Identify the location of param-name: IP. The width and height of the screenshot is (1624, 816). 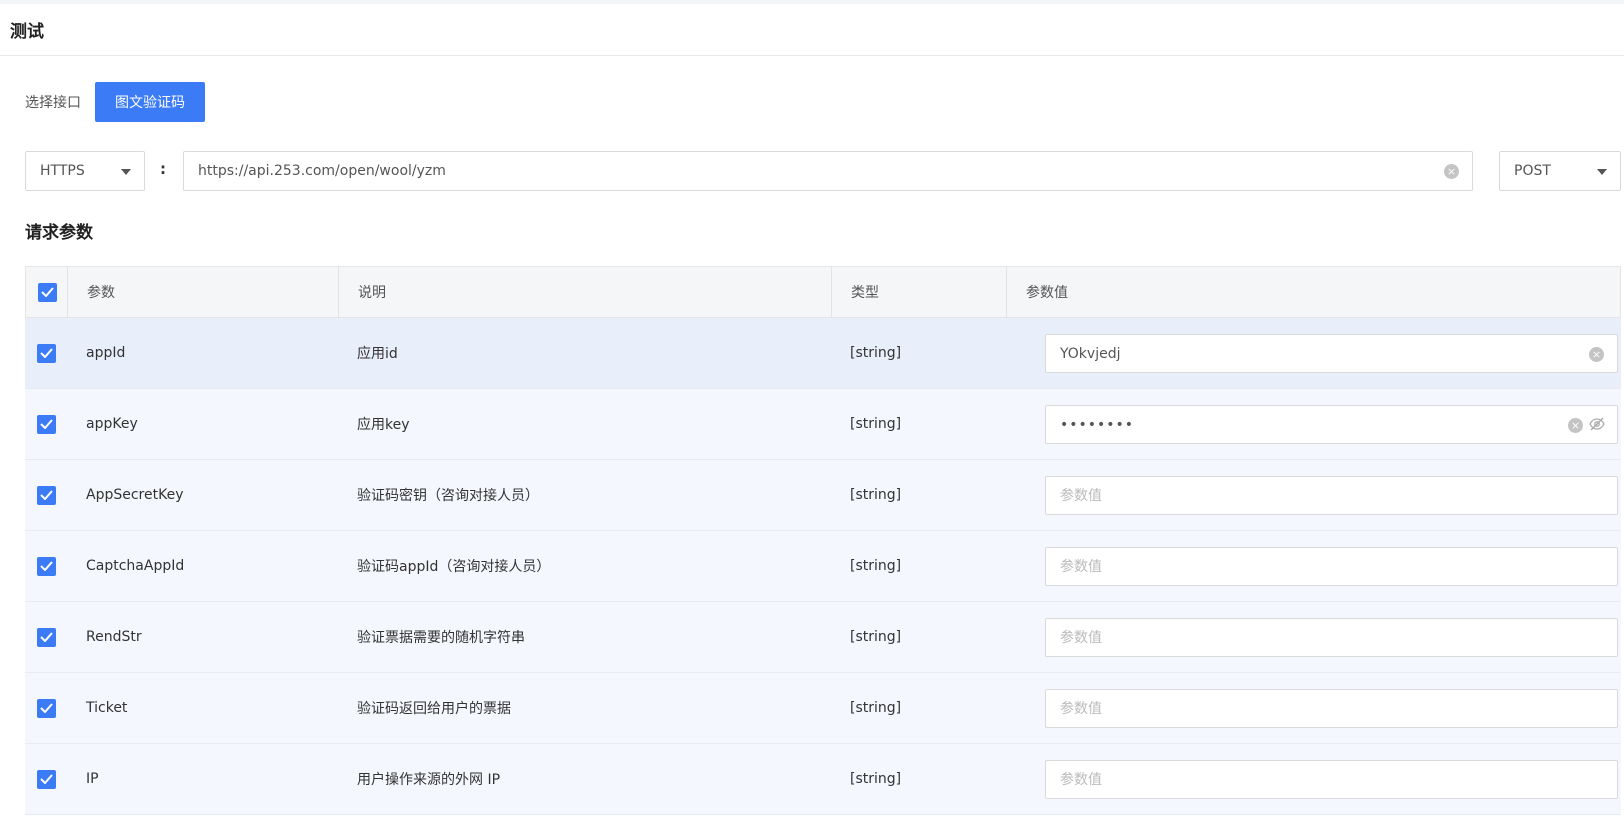
(92, 779).